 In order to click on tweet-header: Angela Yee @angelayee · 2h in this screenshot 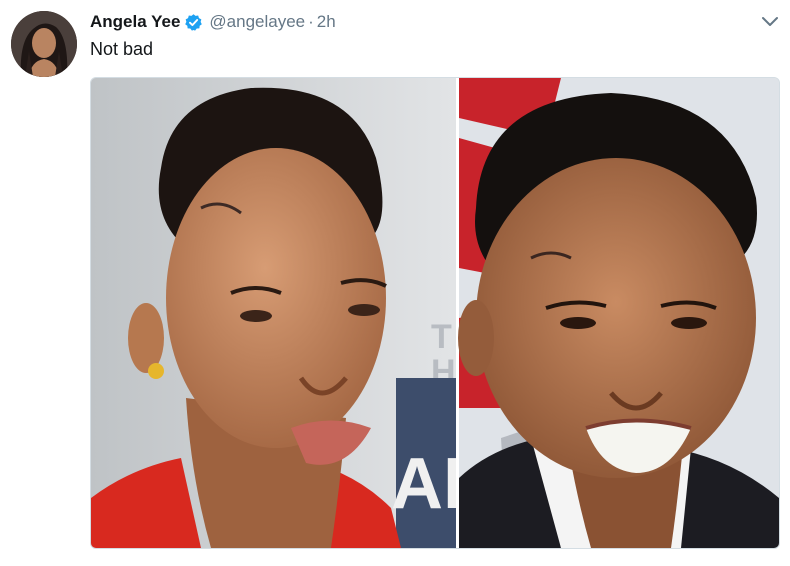, I will do `click(213, 22)`.